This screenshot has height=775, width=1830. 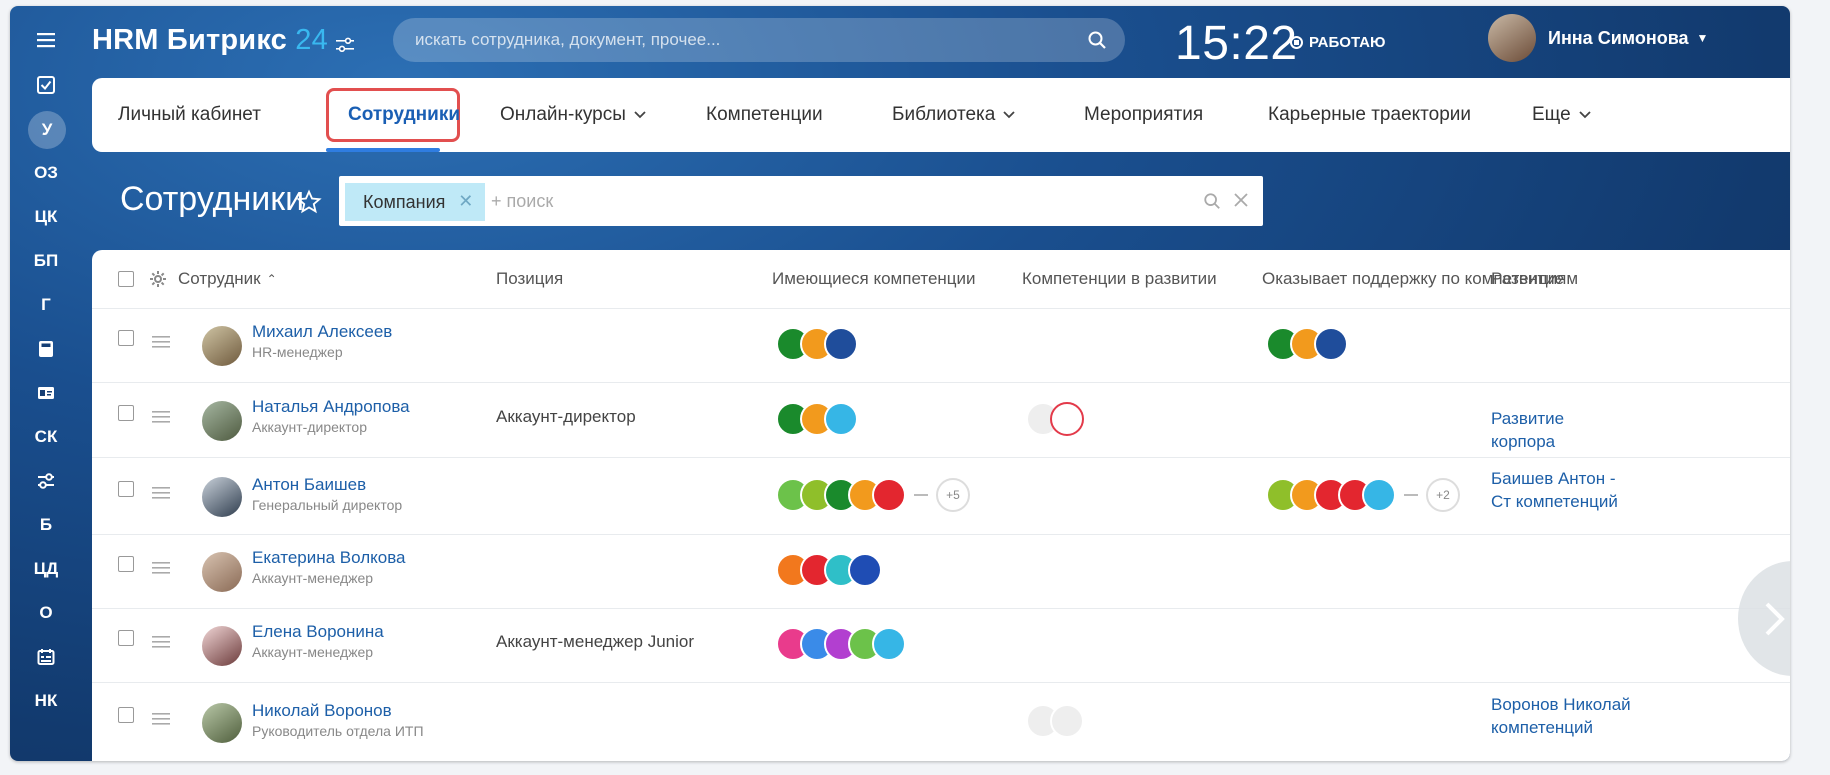 I want to click on nav-more: Еще, so click(x=1561, y=115).